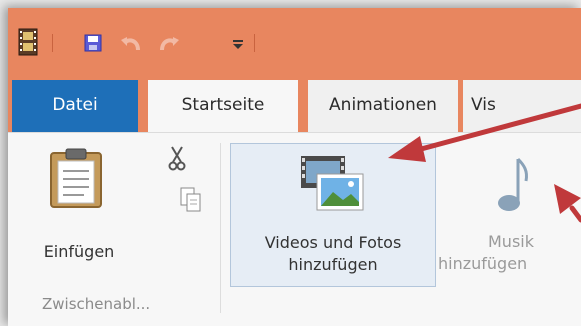 The height and width of the screenshot is (326, 581). What do you see at coordinates (131, 44) in the screenshot?
I see `undo-icon` at bounding box center [131, 44].